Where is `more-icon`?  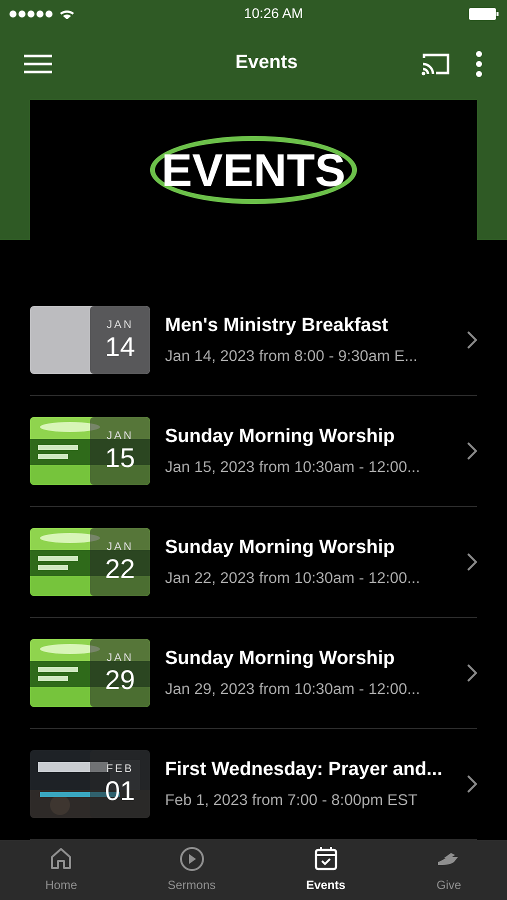
more-icon is located at coordinates (479, 63).